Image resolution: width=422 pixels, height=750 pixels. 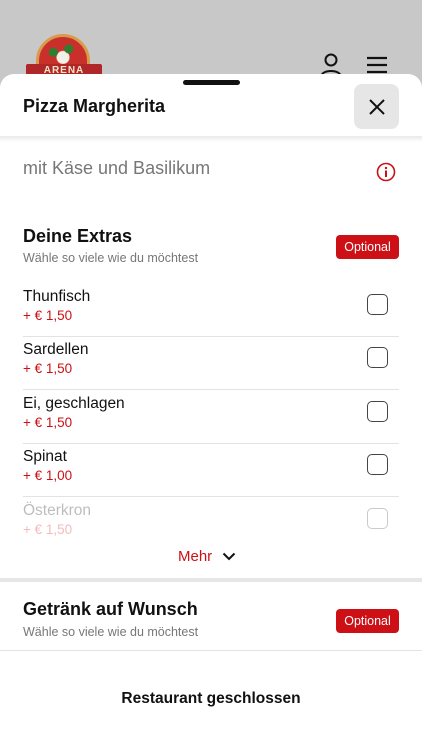 I want to click on drink-title: Getränk auf Wunsch, so click(x=110, y=609).